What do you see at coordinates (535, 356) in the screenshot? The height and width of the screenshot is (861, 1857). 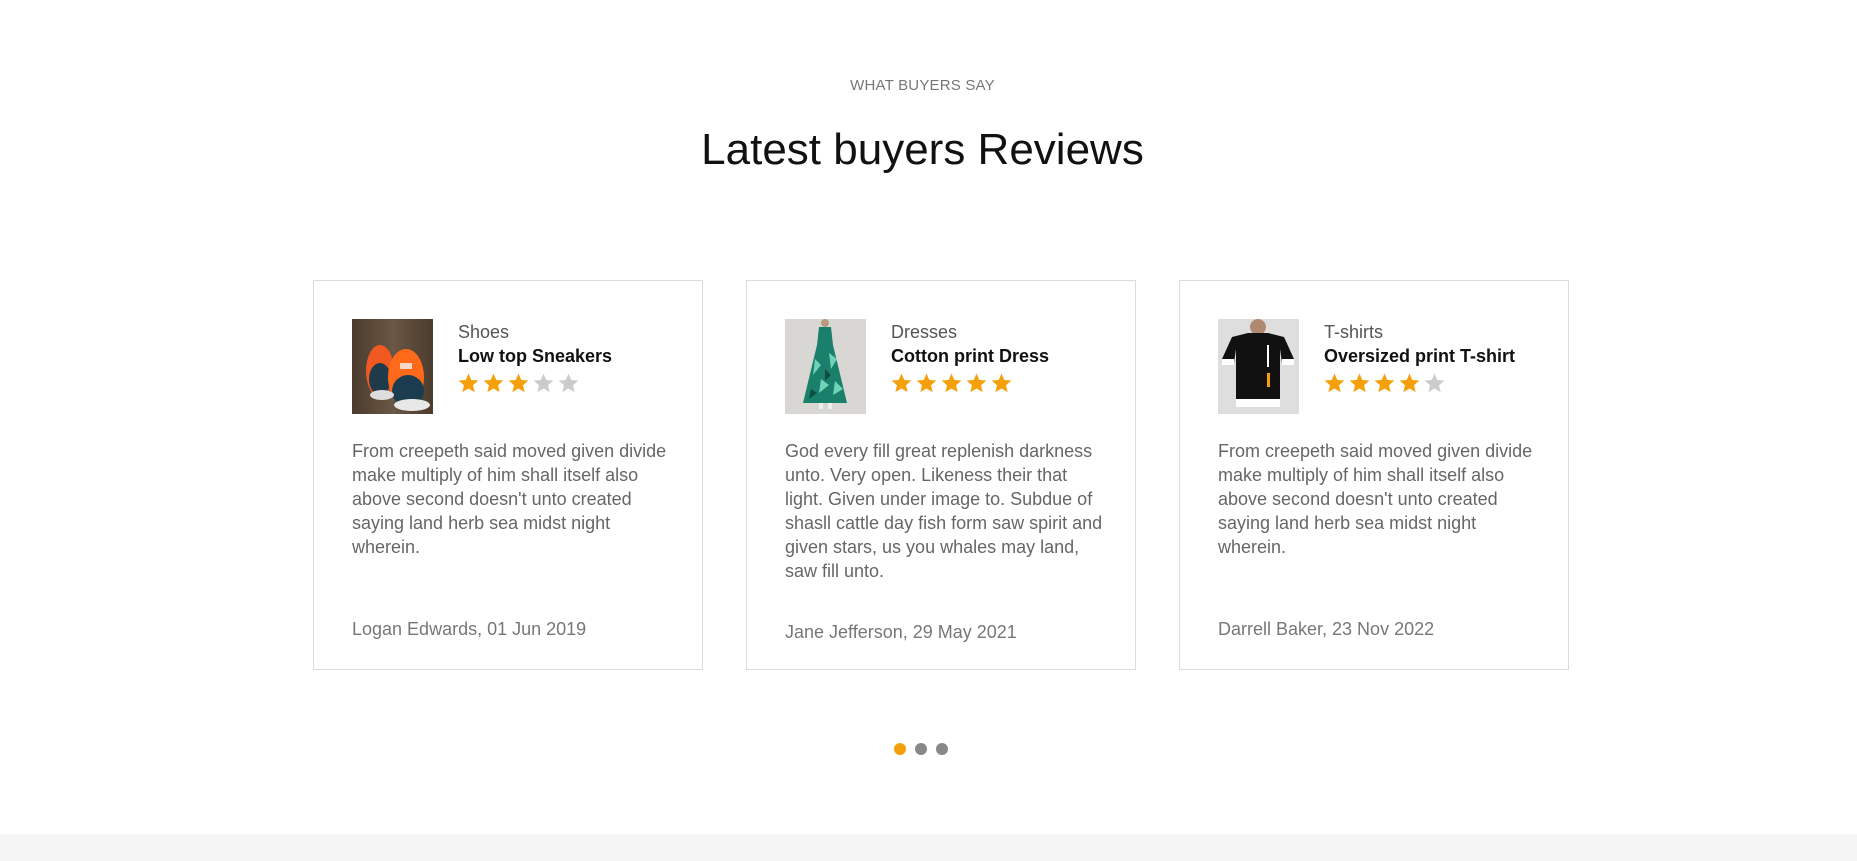 I see `review-product-name: Low top Sneakers` at bounding box center [535, 356].